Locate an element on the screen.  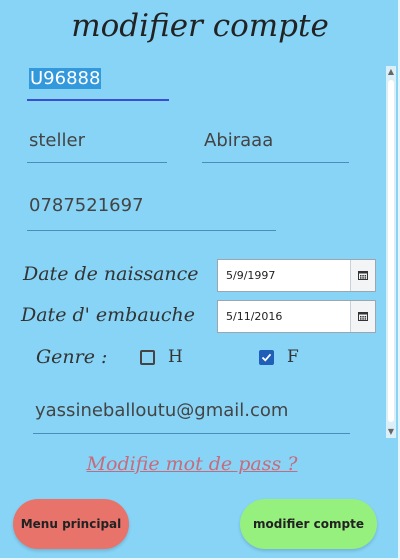
modifier-compte-button: modifier compte is located at coordinates (308, 524).